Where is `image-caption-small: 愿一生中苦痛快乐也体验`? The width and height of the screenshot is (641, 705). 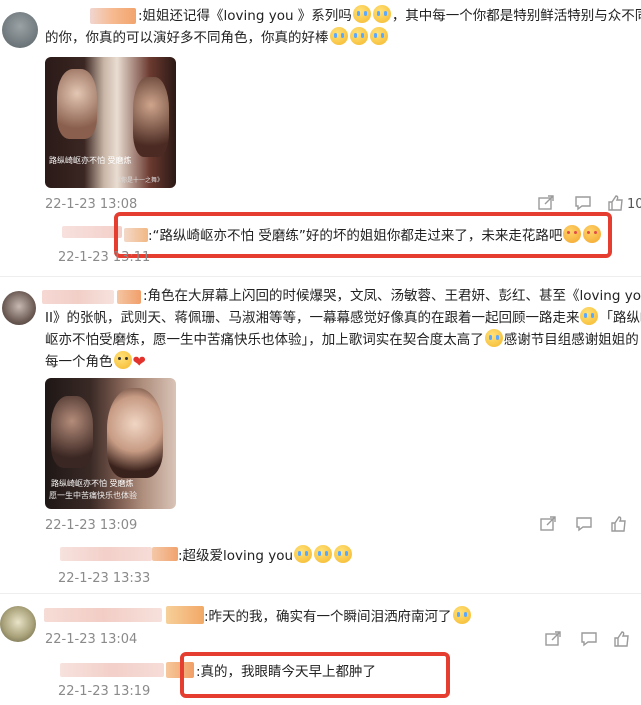
image-caption-small: 愿一生中苦痛快乐也体验 is located at coordinates (93, 495).